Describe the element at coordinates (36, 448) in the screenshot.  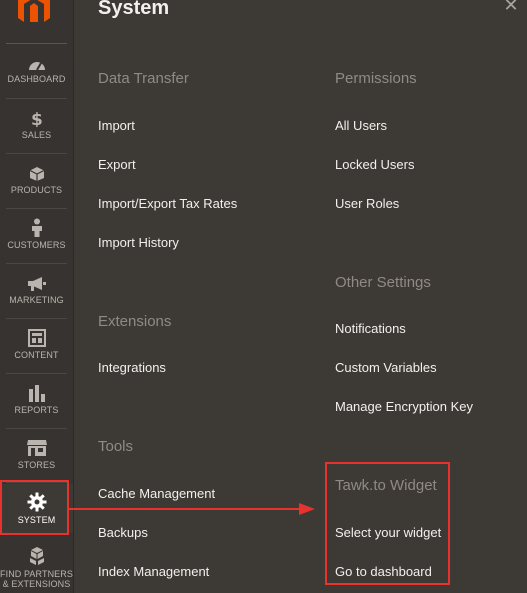
I see `storefront-icon` at that location.